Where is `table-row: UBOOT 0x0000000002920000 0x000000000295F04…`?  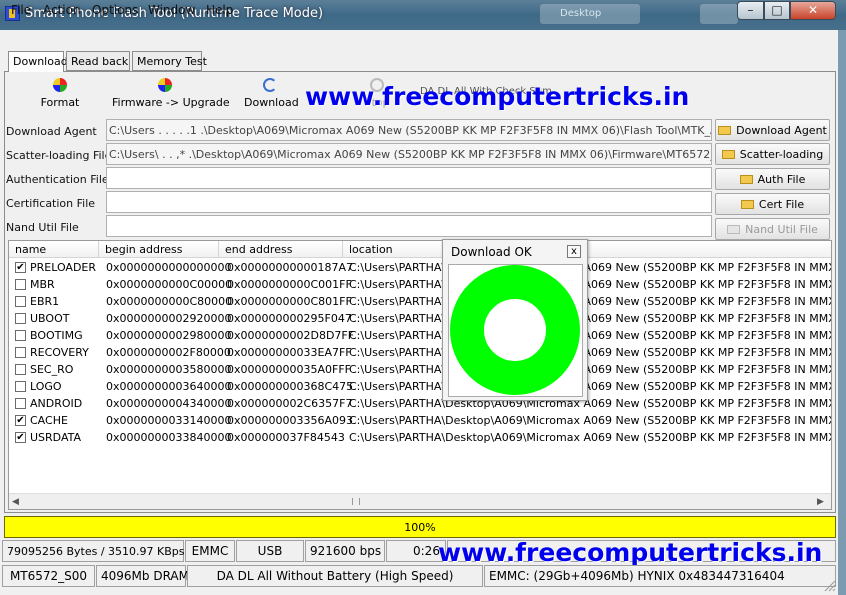
table-row: UBOOT 0x0000000002920000 0x000000000295F04… is located at coordinates (420, 318).